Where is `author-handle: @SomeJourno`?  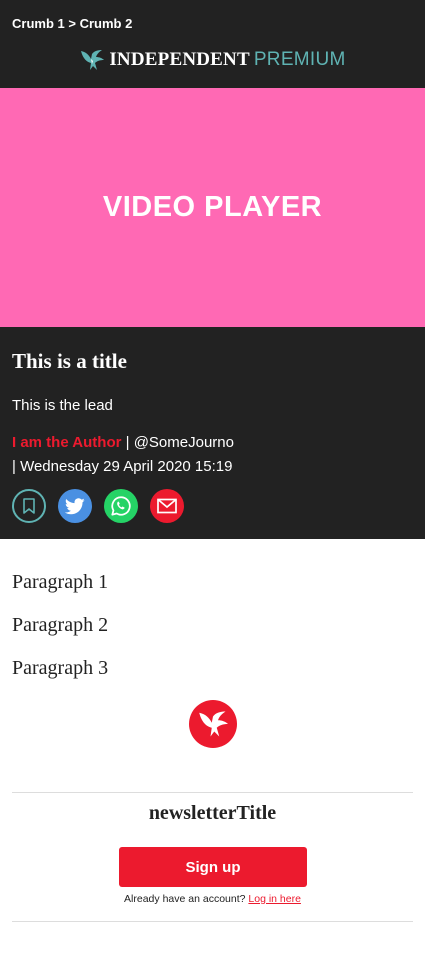
author-handle: @SomeJourno is located at coordinates (184, 442).